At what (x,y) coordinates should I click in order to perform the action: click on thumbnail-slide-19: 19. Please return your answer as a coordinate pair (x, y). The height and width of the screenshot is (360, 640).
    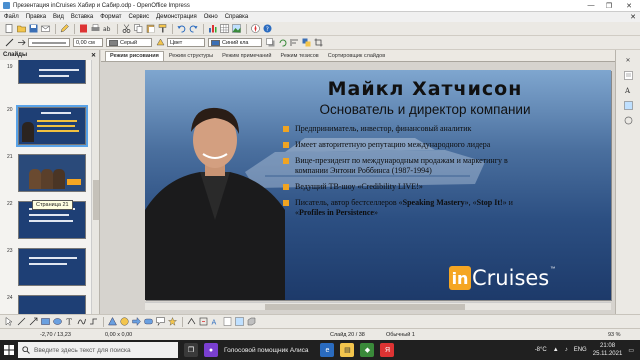
    Looking at the image, I should click on (46, 83).